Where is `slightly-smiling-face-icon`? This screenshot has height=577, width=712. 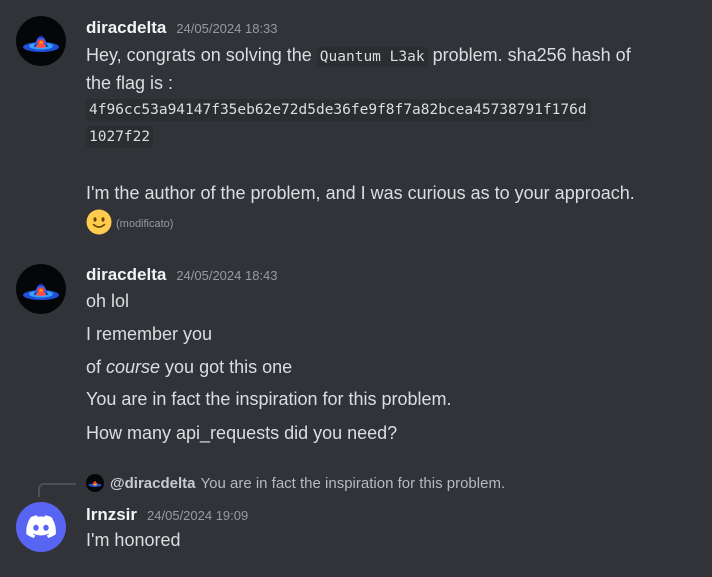 slightly-smiling-face-icon is located at coordinates (99, 222).